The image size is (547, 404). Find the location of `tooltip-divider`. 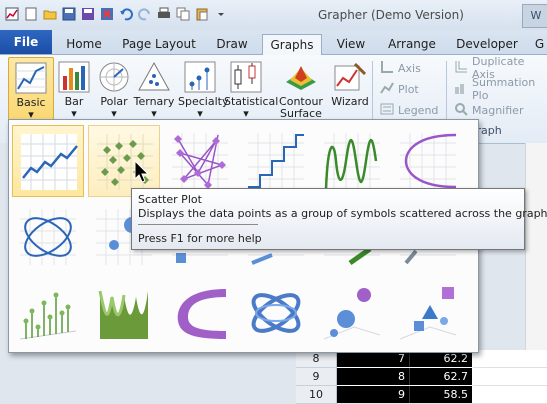

tooltip-divider is located at coordinates (198, 224).